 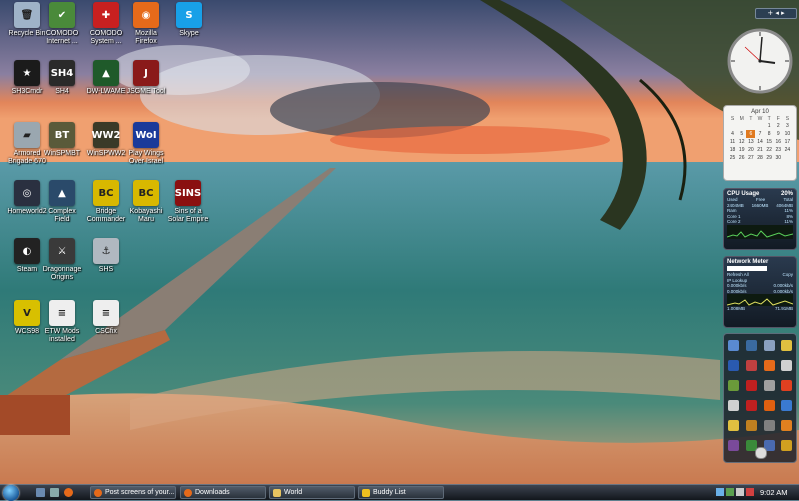 What do you see at coordinates (732, 158) in the screenshot?
I see `calendar-day: 25` at bounding box center [732, 158].